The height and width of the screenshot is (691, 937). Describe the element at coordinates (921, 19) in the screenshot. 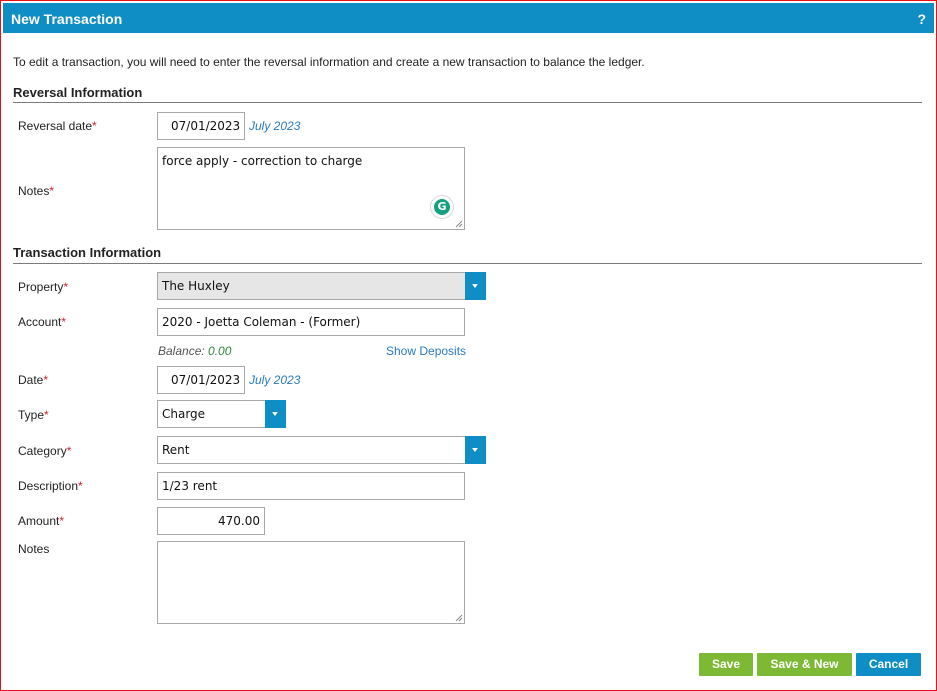

I see `help-icon: ?` at that location.